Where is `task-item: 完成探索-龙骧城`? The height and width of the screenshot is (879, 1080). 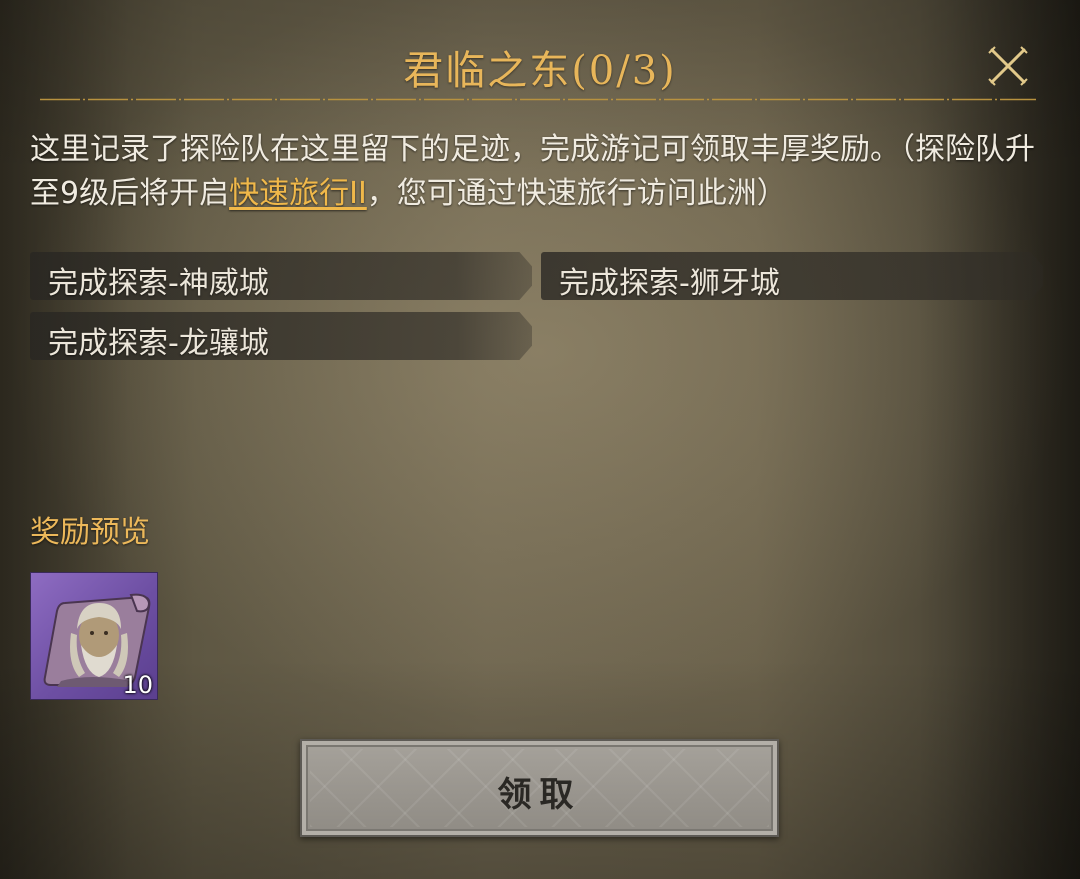
task-item: 完成探索-龙骧城 is located at coordinates (281, 336).